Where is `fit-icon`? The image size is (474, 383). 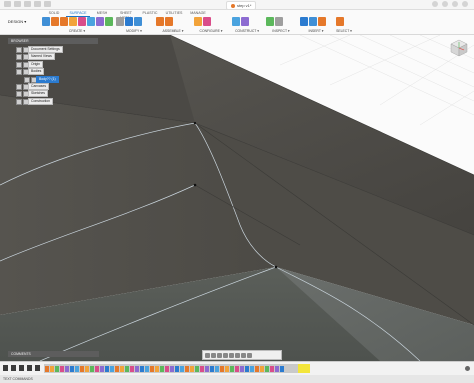 fit-icon is located at coordinates (231, 355).